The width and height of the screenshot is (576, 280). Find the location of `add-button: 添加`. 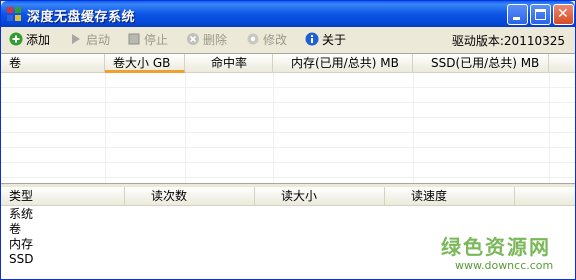

add-button: 添加 is located at coordinates (29, 39).